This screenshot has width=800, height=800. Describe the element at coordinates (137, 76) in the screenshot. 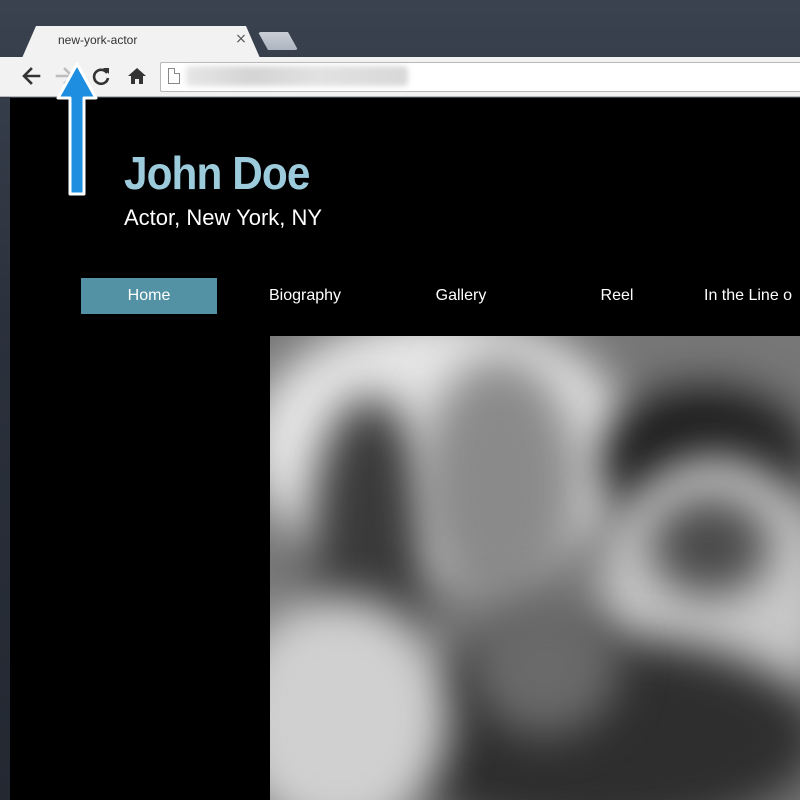

I see `home-icon` at that location.